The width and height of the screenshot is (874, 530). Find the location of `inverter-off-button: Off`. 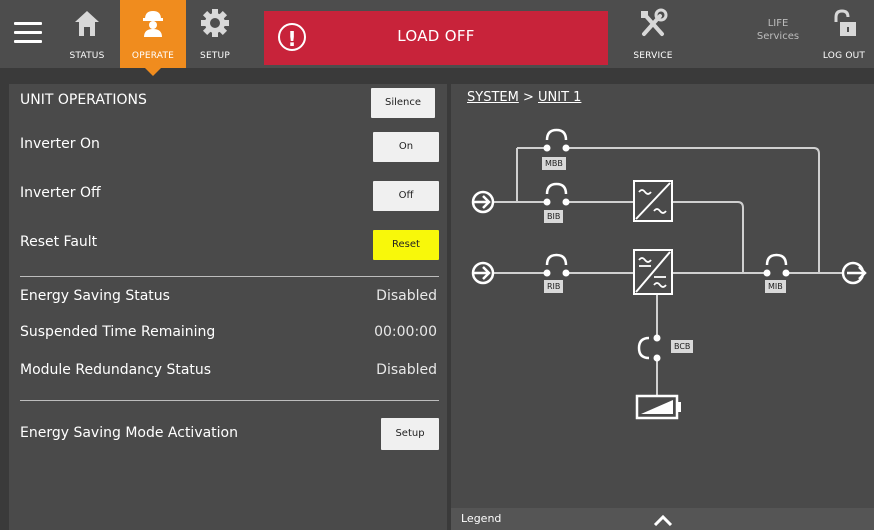

inverter-off-button: Off is located at coordinates (406, 196).